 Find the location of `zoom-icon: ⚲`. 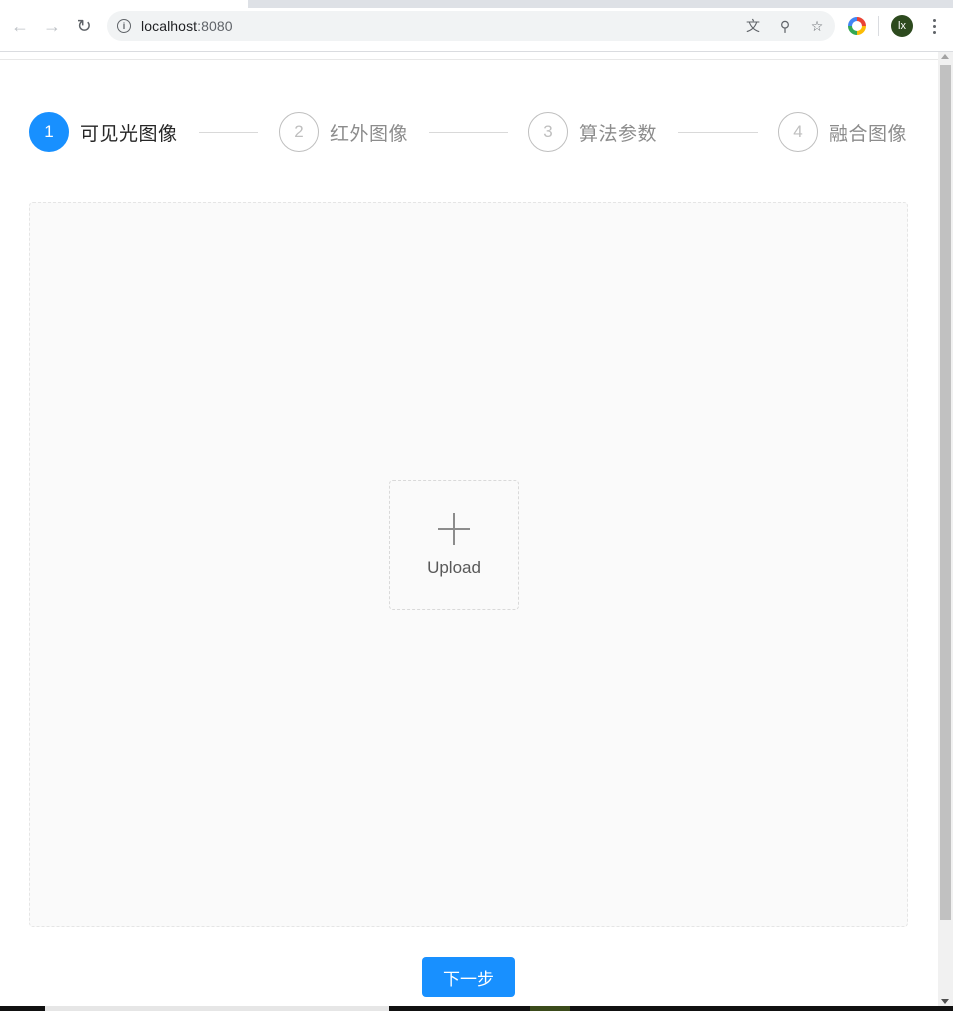

zoom-icon: ⚲ is located at coordinates (785, 26).